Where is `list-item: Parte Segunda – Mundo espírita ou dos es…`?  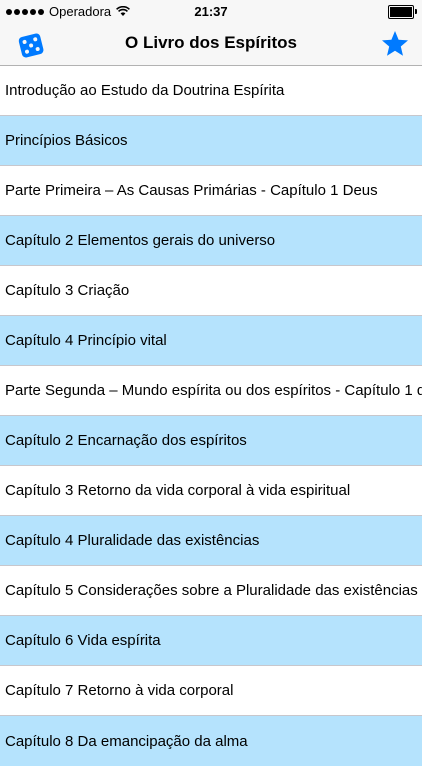
list-item: Parte Segunda – Mundo espírita ou dos es… is located at coordinates (211, 391).